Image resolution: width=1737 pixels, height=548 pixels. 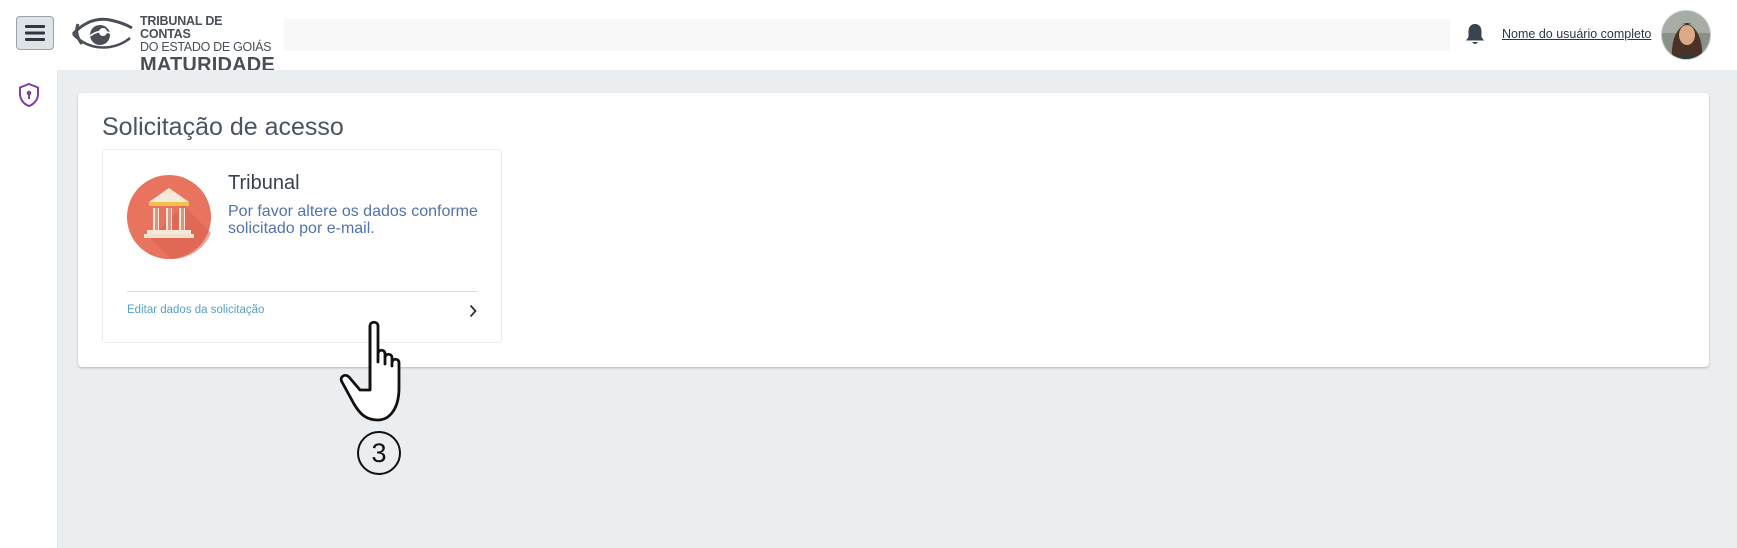 I want to click on page-title: Solicitação de acesso, so click(x=223, y=127).